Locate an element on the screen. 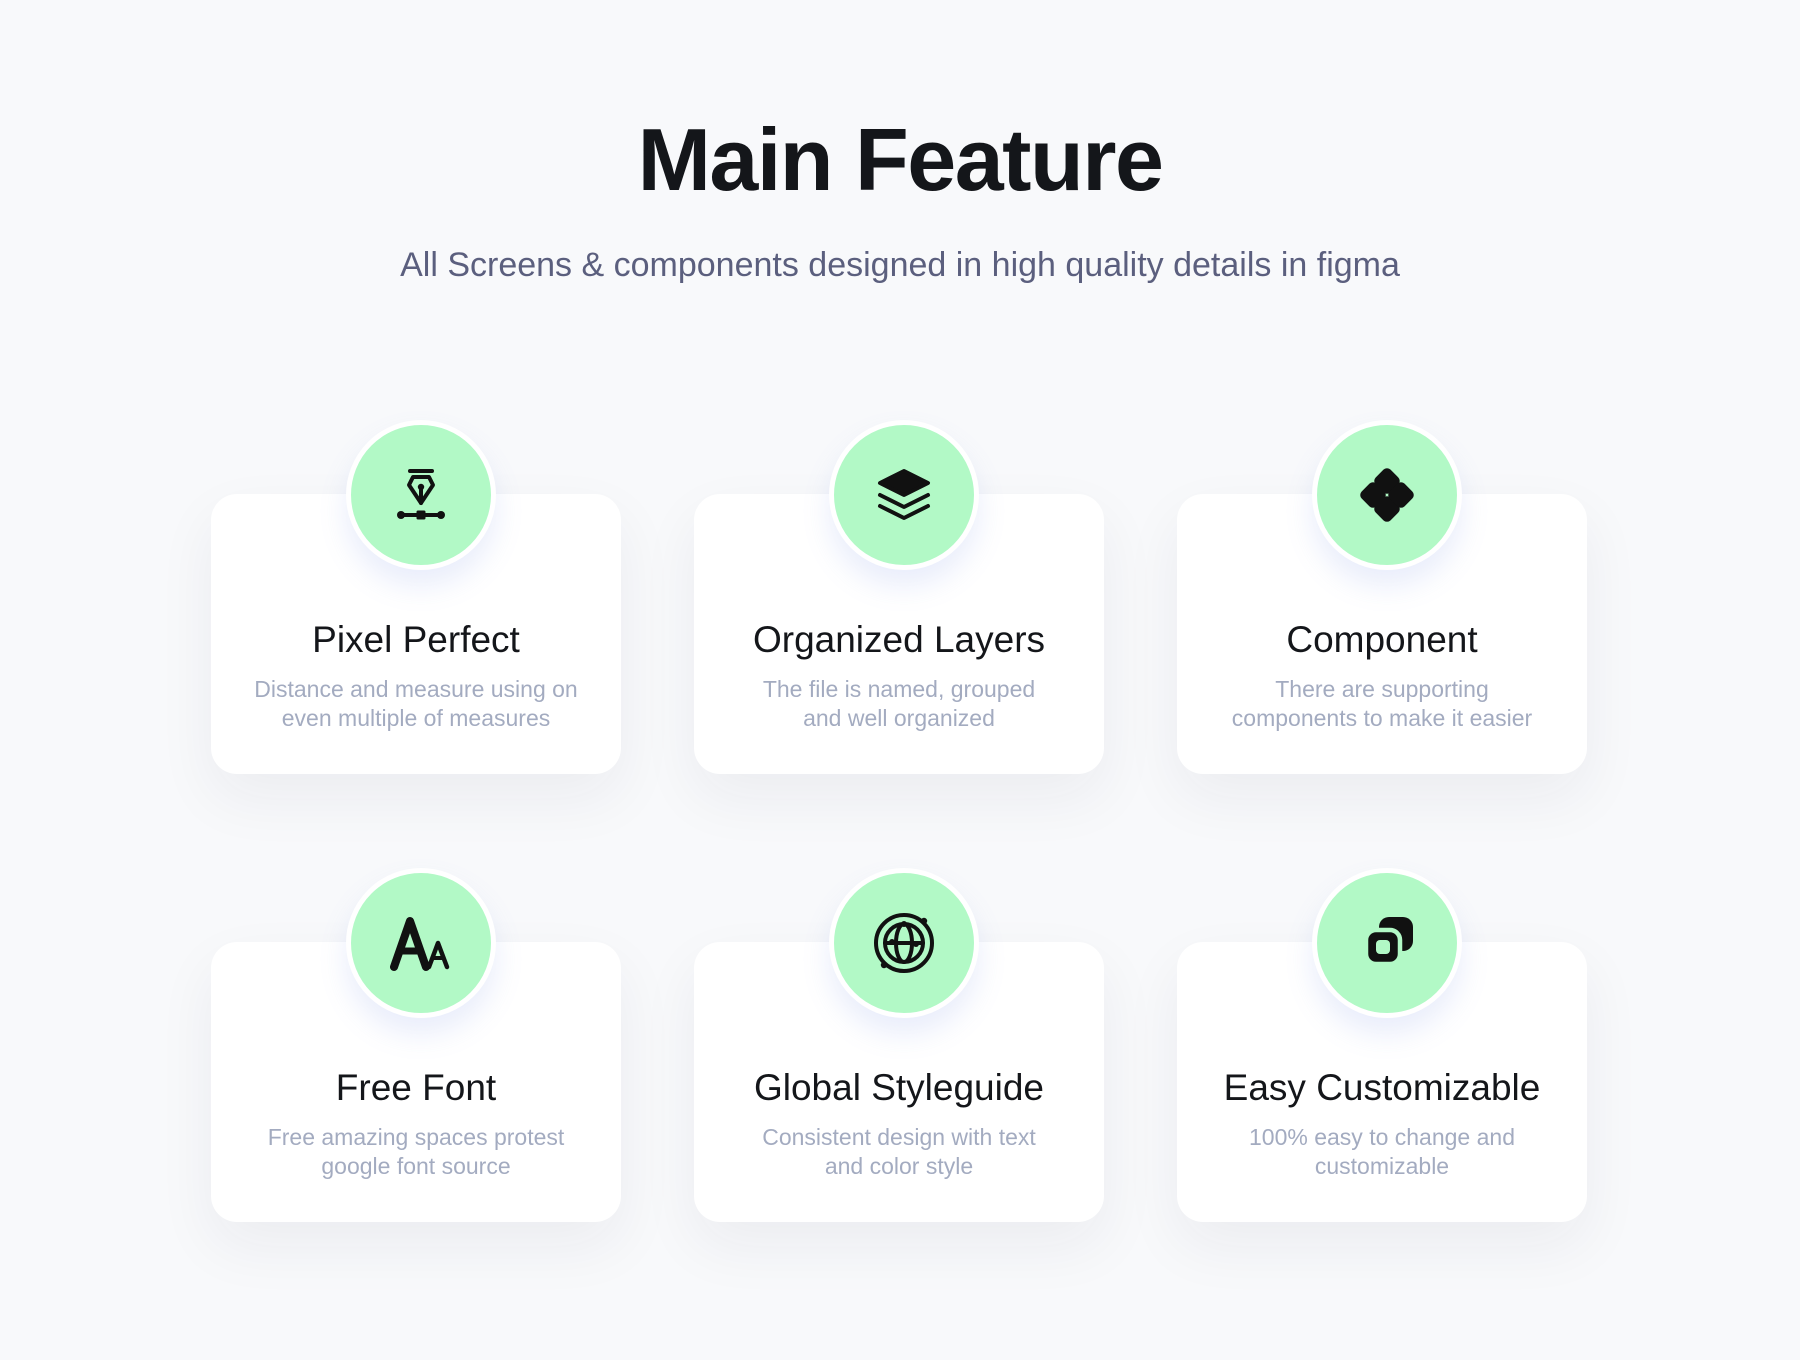 The image size is (1800, 1360). feature-description-line: There are supporting is located at coordinates (1382, 689).